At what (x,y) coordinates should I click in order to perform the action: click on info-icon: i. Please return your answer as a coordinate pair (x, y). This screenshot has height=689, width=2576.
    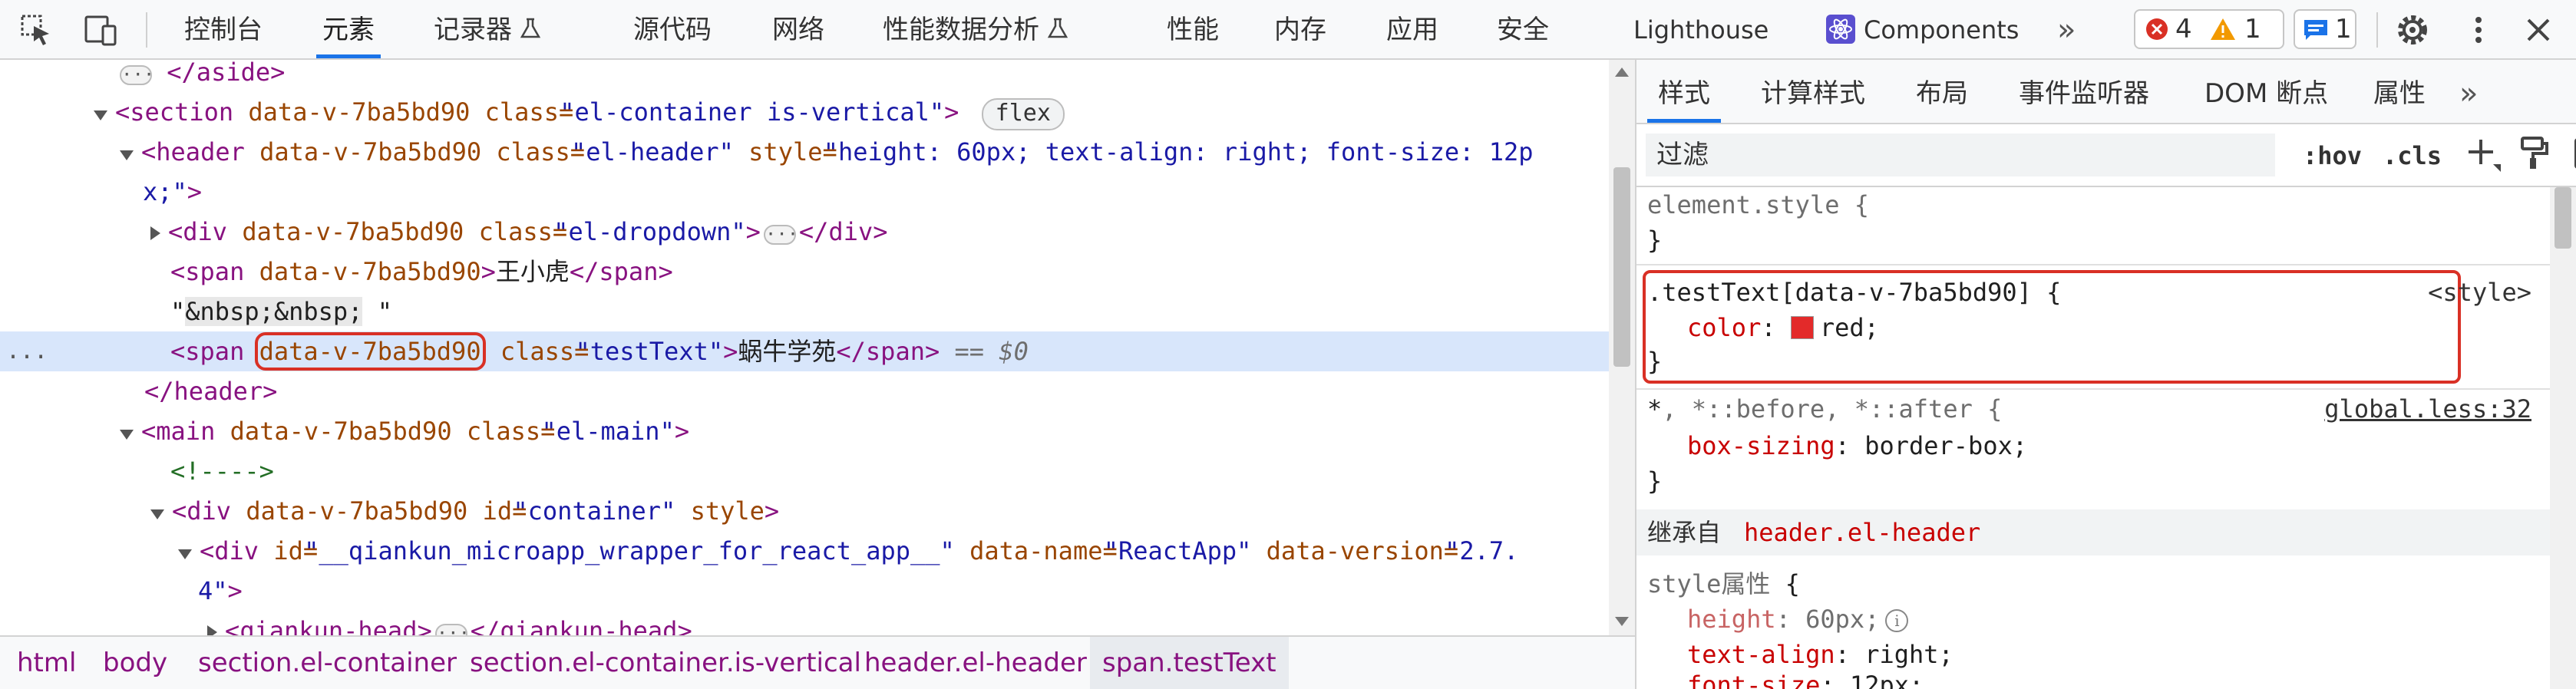
    Looking at the image, I should click on (1897, 620).